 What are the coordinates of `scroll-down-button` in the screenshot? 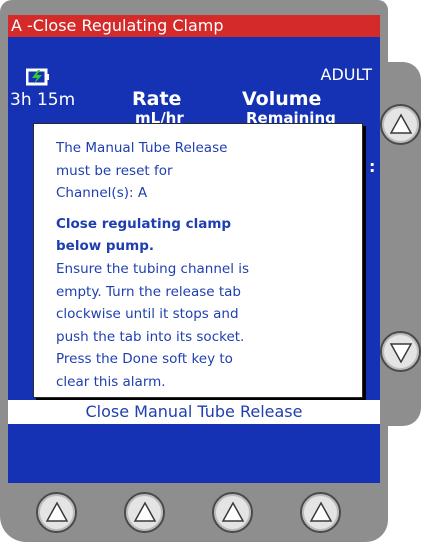 It's located at (400, 351).